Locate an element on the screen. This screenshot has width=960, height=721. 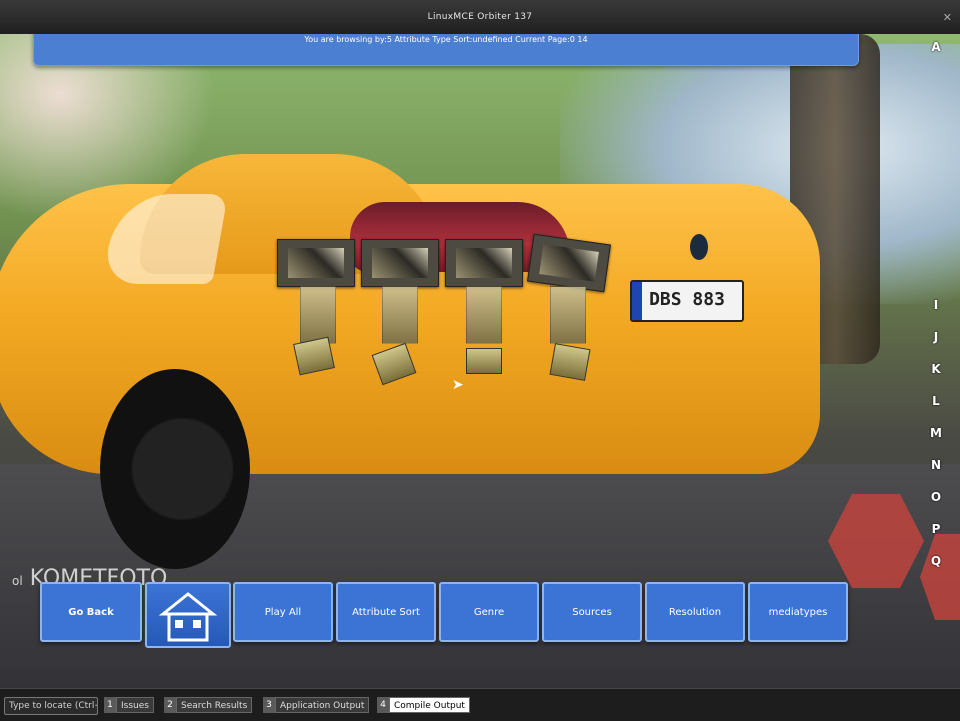
window-title: LinuxMCE Orbiter 137 is located at coordinates (480, 17).